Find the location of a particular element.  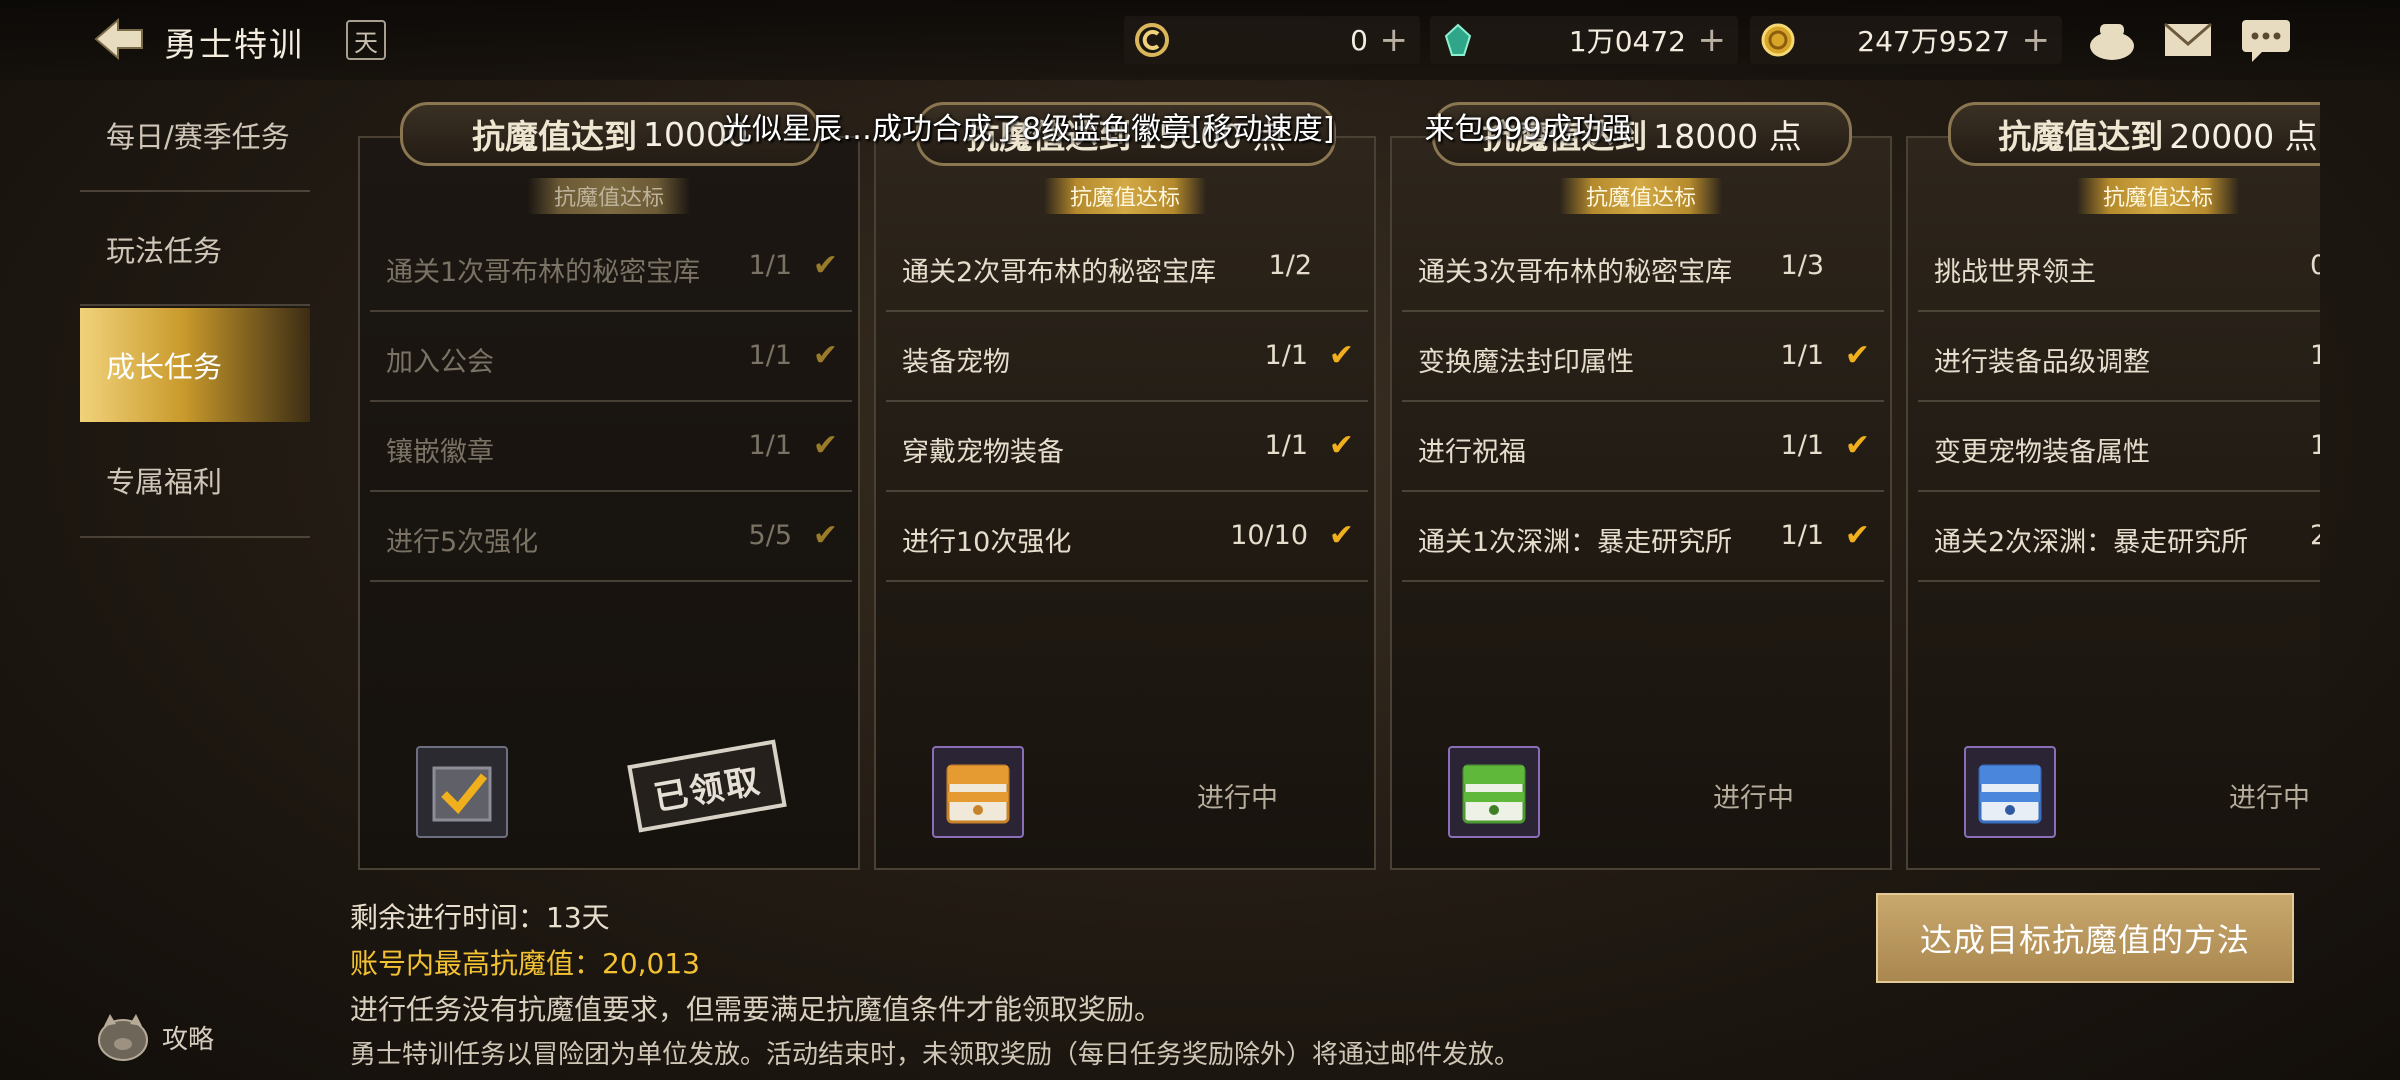

sidebar-item-growth: 成长任务 is located at coordinates (195, 365).